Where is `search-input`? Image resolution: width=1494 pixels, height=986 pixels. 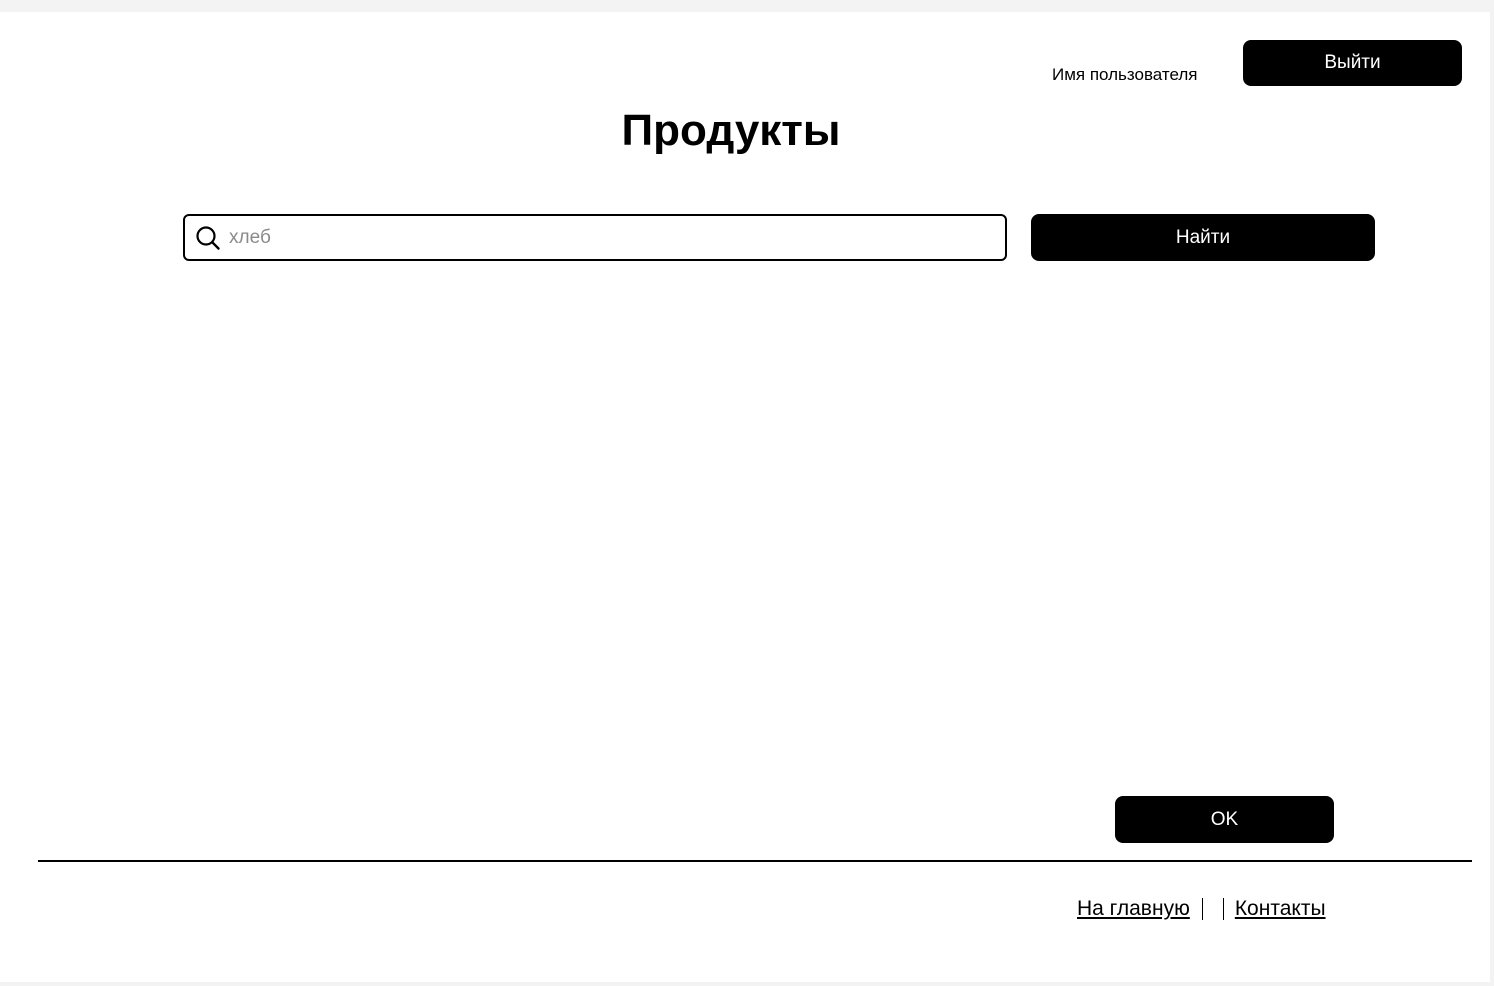 search-input is located at coordinates (609, 237).